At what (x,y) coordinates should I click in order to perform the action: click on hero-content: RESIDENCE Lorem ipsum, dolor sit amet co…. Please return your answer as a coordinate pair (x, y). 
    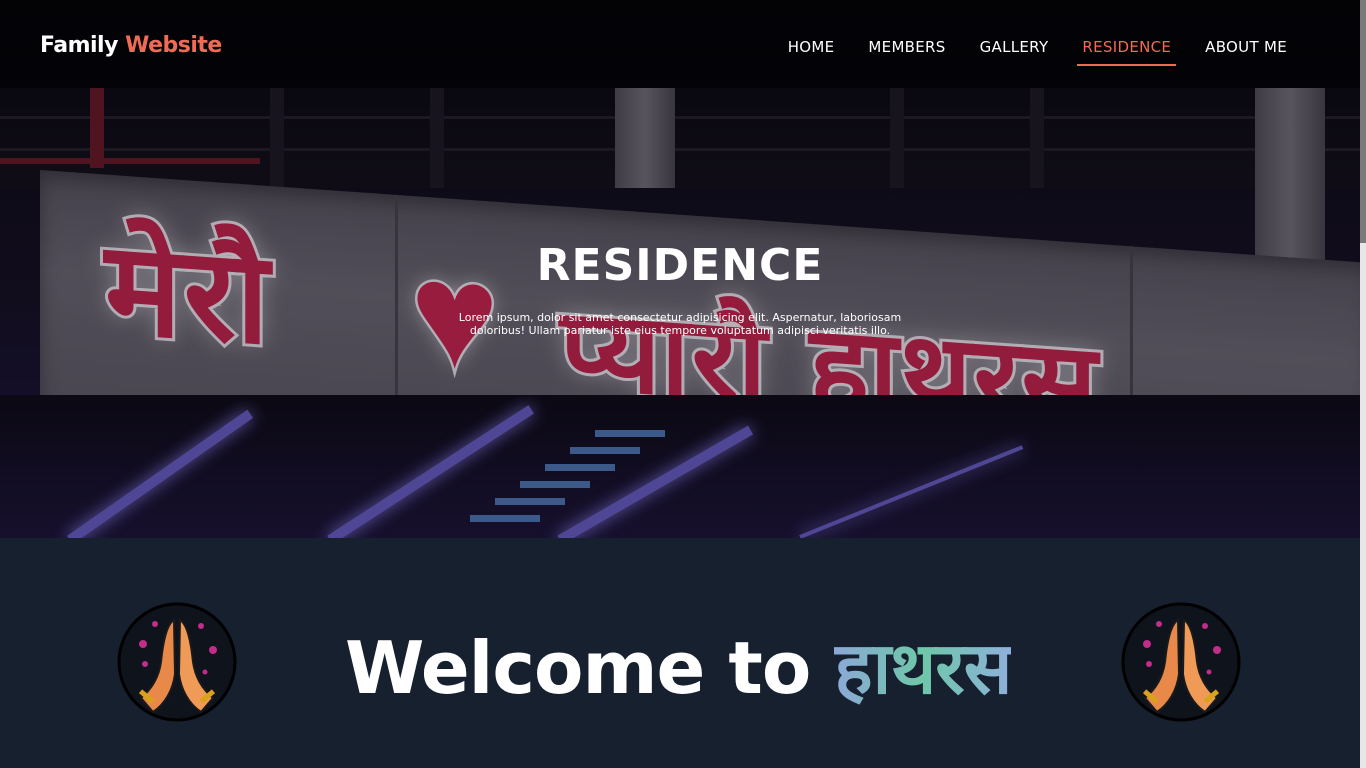
    Looking at the image, I should click on (680, 288).